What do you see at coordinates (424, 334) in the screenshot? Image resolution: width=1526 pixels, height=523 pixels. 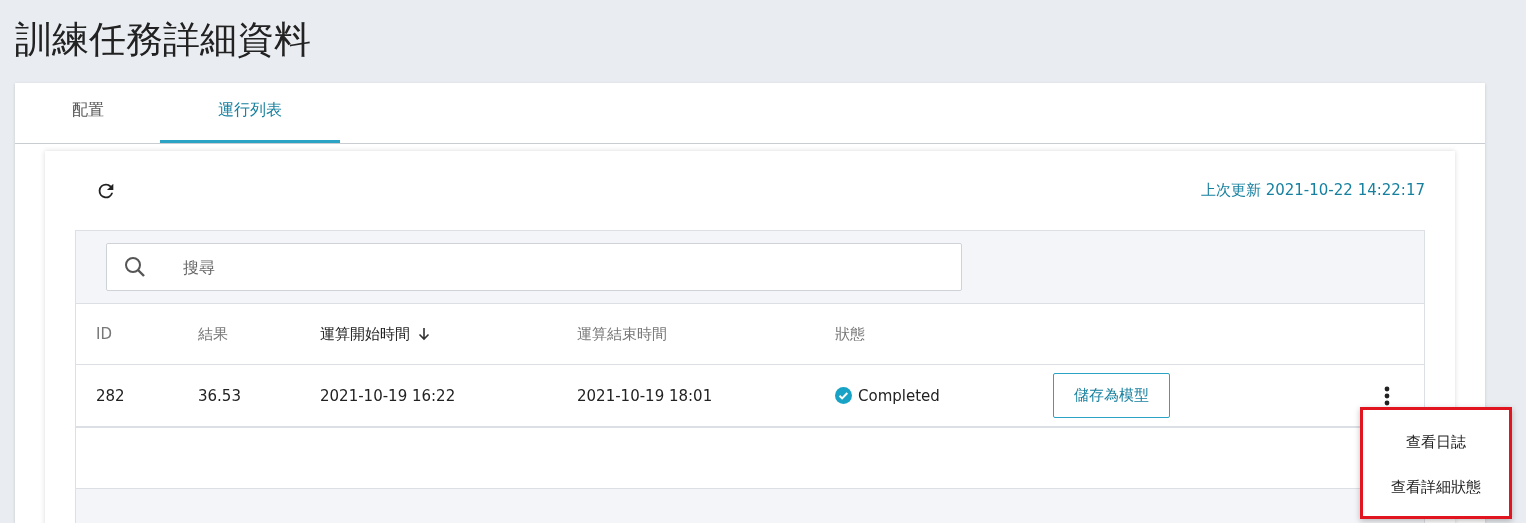 I see `sort-down-icon` at bounding box center [424, 334].